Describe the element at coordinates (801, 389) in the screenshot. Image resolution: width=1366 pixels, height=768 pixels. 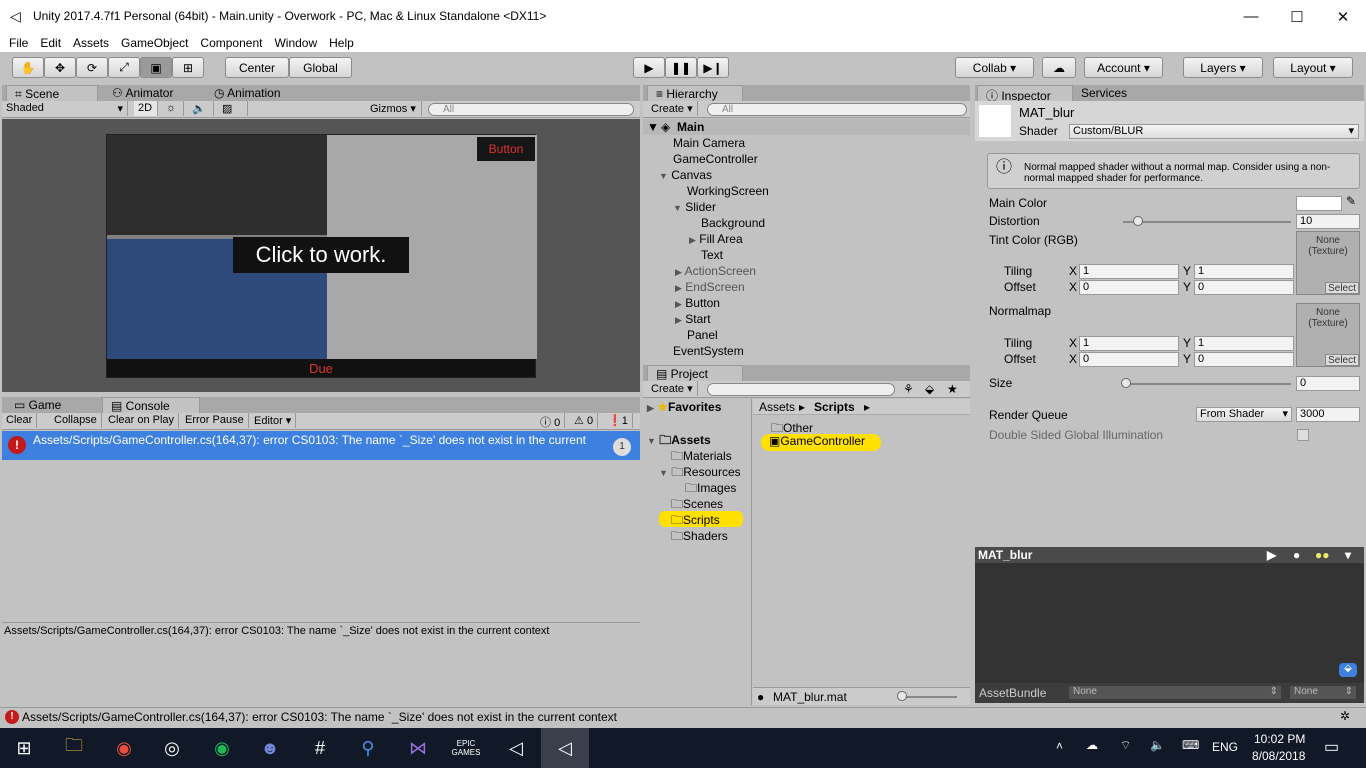
I see `project-search-input` at that location.